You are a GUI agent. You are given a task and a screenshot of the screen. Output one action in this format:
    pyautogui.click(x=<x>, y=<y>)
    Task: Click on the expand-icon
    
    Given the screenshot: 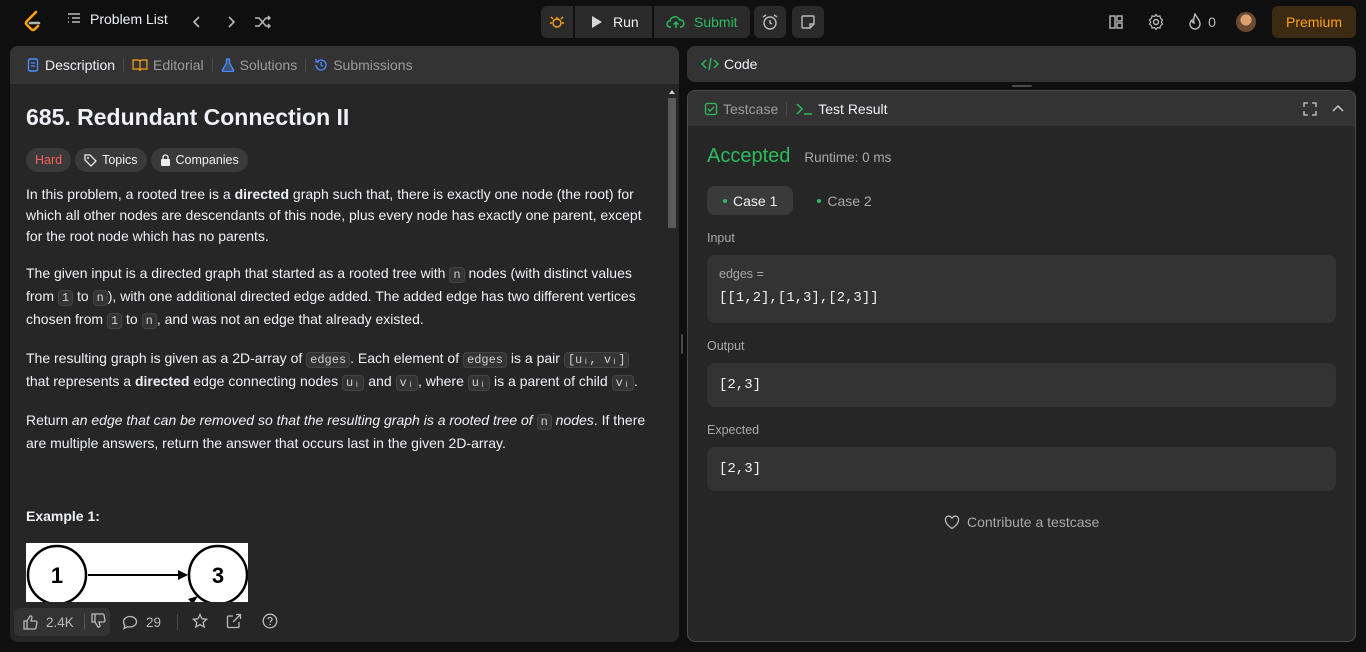 What is the action you would take?
    pyautogui.click(x=1310, y=109)
    